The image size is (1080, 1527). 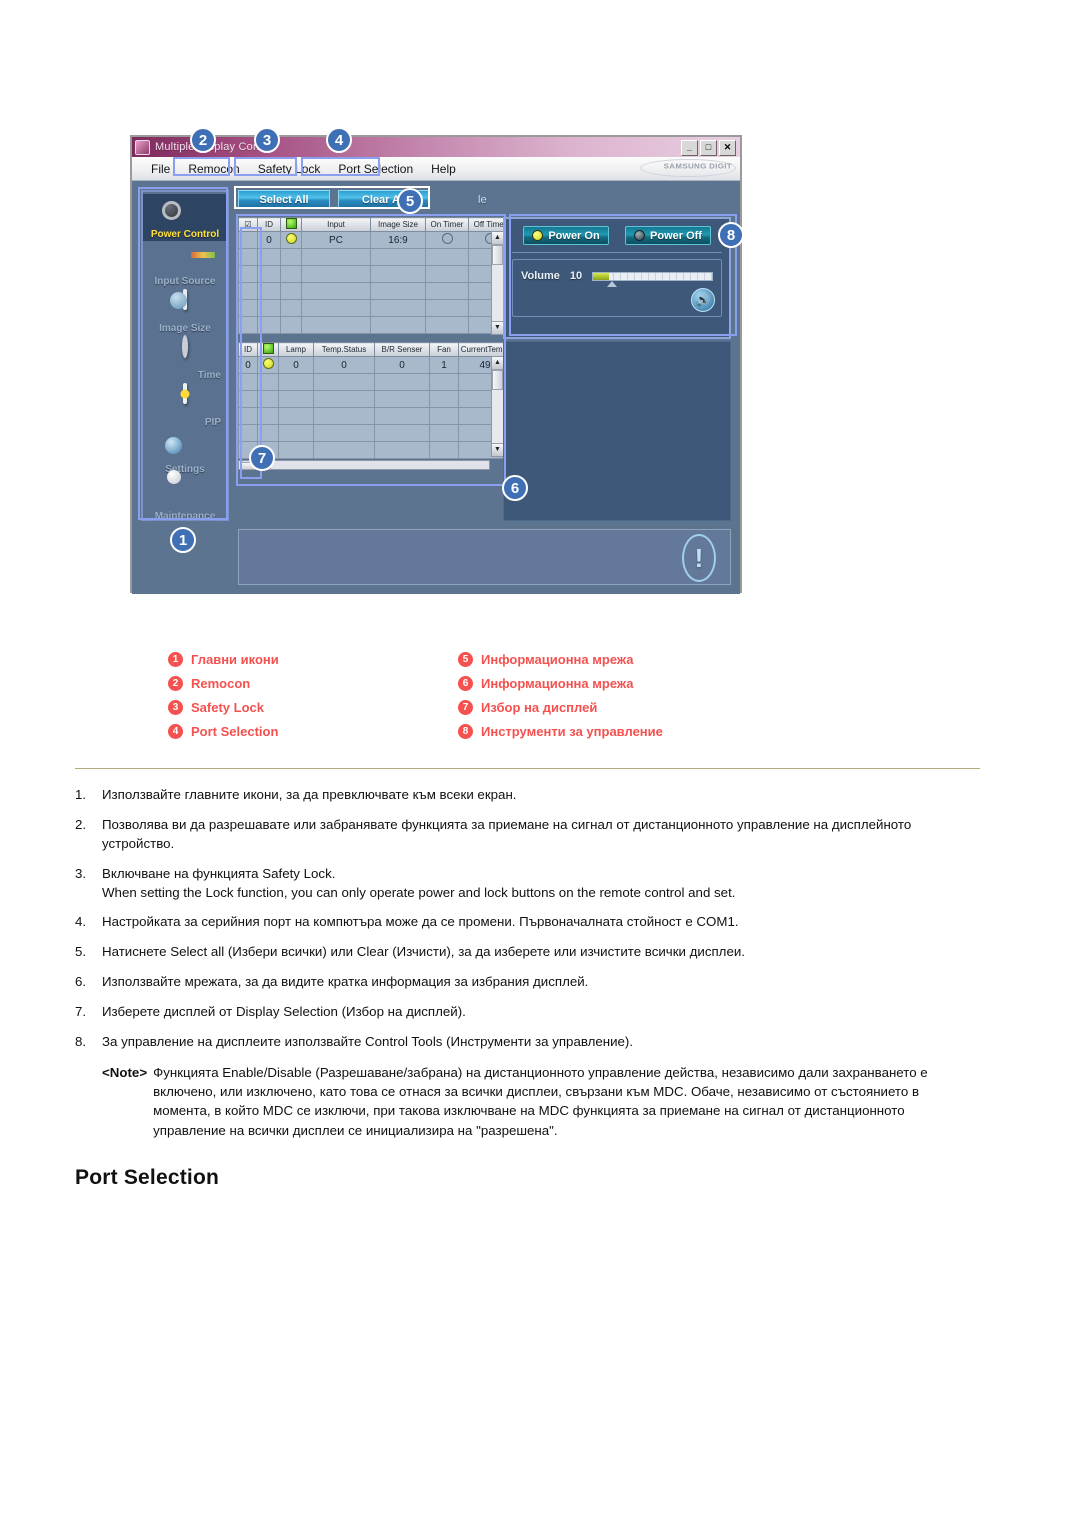 What do you see at coordinates (185, 264) in the screenshot?
I see `sidebar-item-input-source: Input Source` at bounding box center [185, 264].